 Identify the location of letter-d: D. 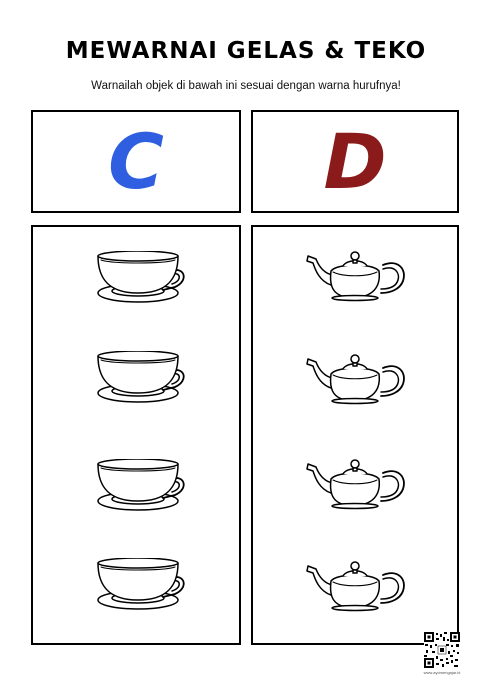
(355, 161).